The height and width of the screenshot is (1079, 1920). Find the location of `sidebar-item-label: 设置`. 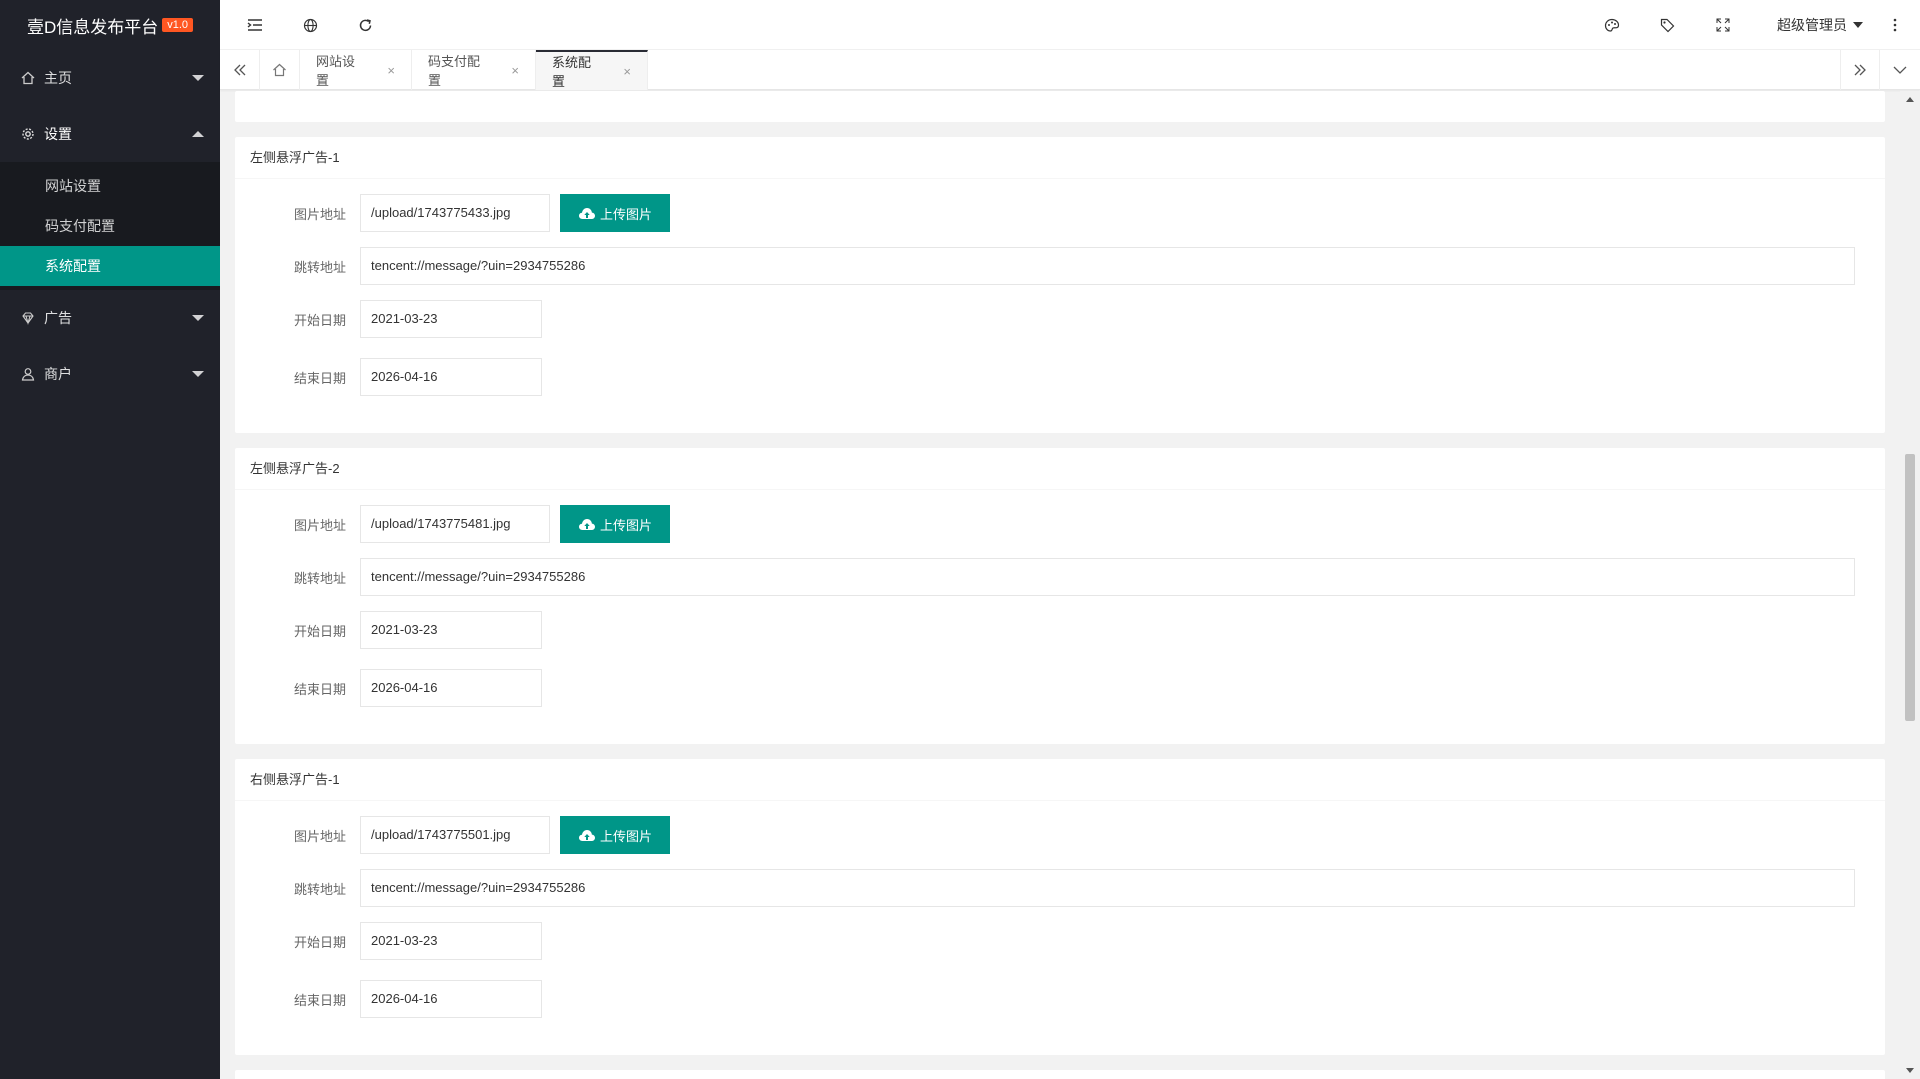

sidebar-item-label: 设置 is located at coordinates (58, 134).